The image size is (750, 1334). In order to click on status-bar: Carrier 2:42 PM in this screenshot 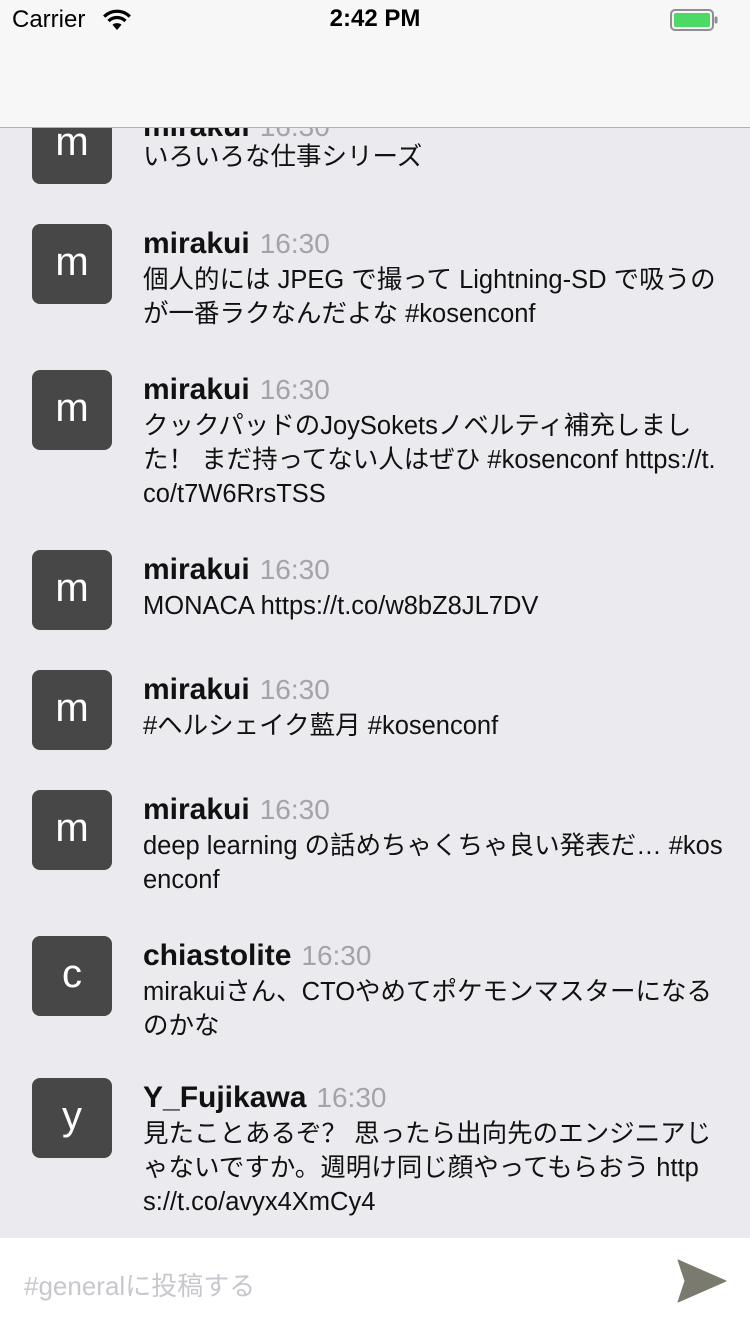, I will do `click(375, 20)`.